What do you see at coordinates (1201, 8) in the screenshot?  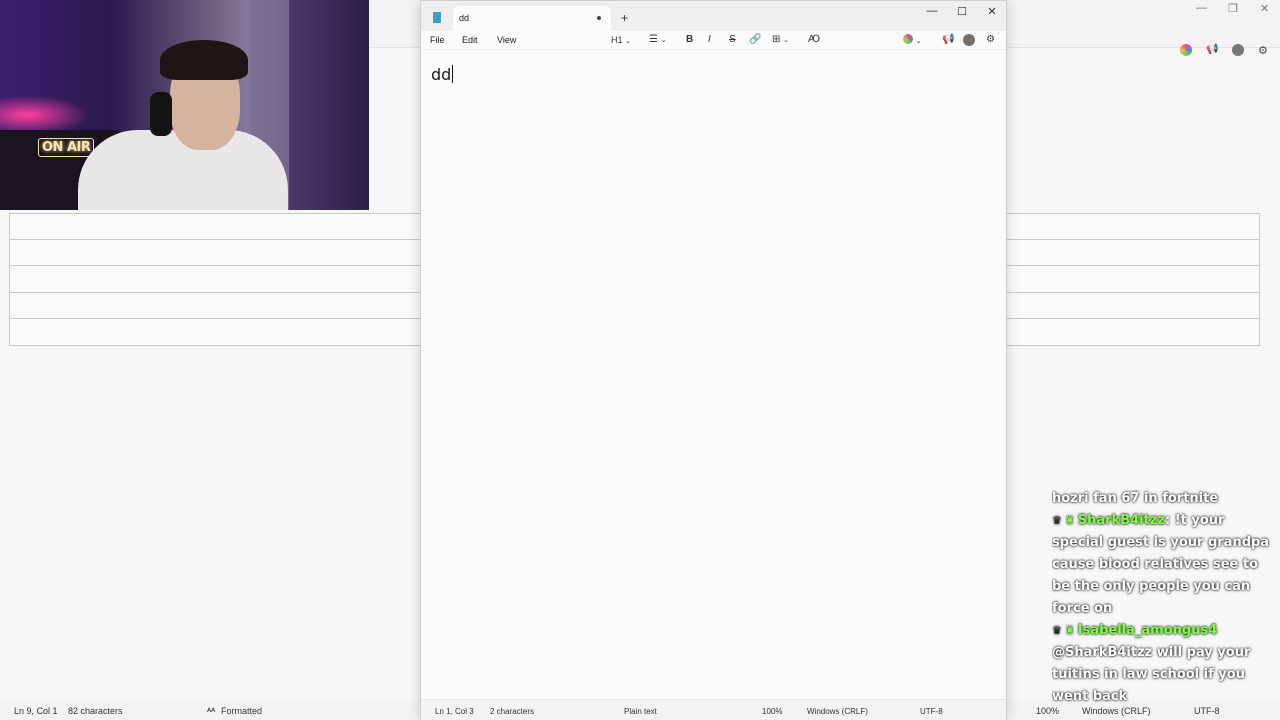 I see `bg-minimize-icon: —` at bounding box center [1201, 8].